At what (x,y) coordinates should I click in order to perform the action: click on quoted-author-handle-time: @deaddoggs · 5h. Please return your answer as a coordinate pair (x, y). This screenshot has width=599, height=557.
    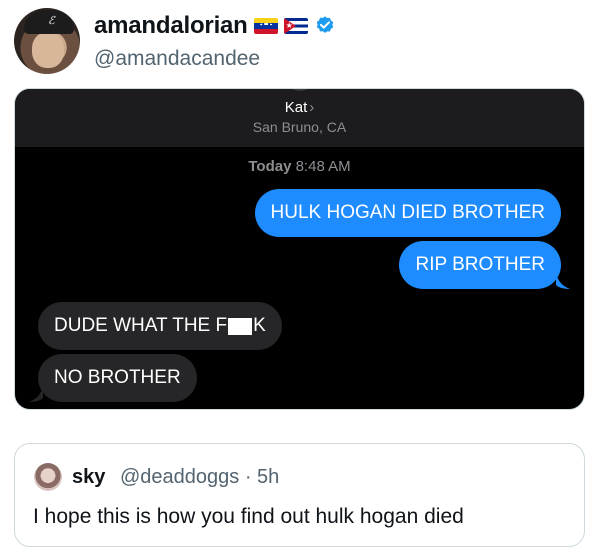
    Looking at the image, I should click on (199, 477).